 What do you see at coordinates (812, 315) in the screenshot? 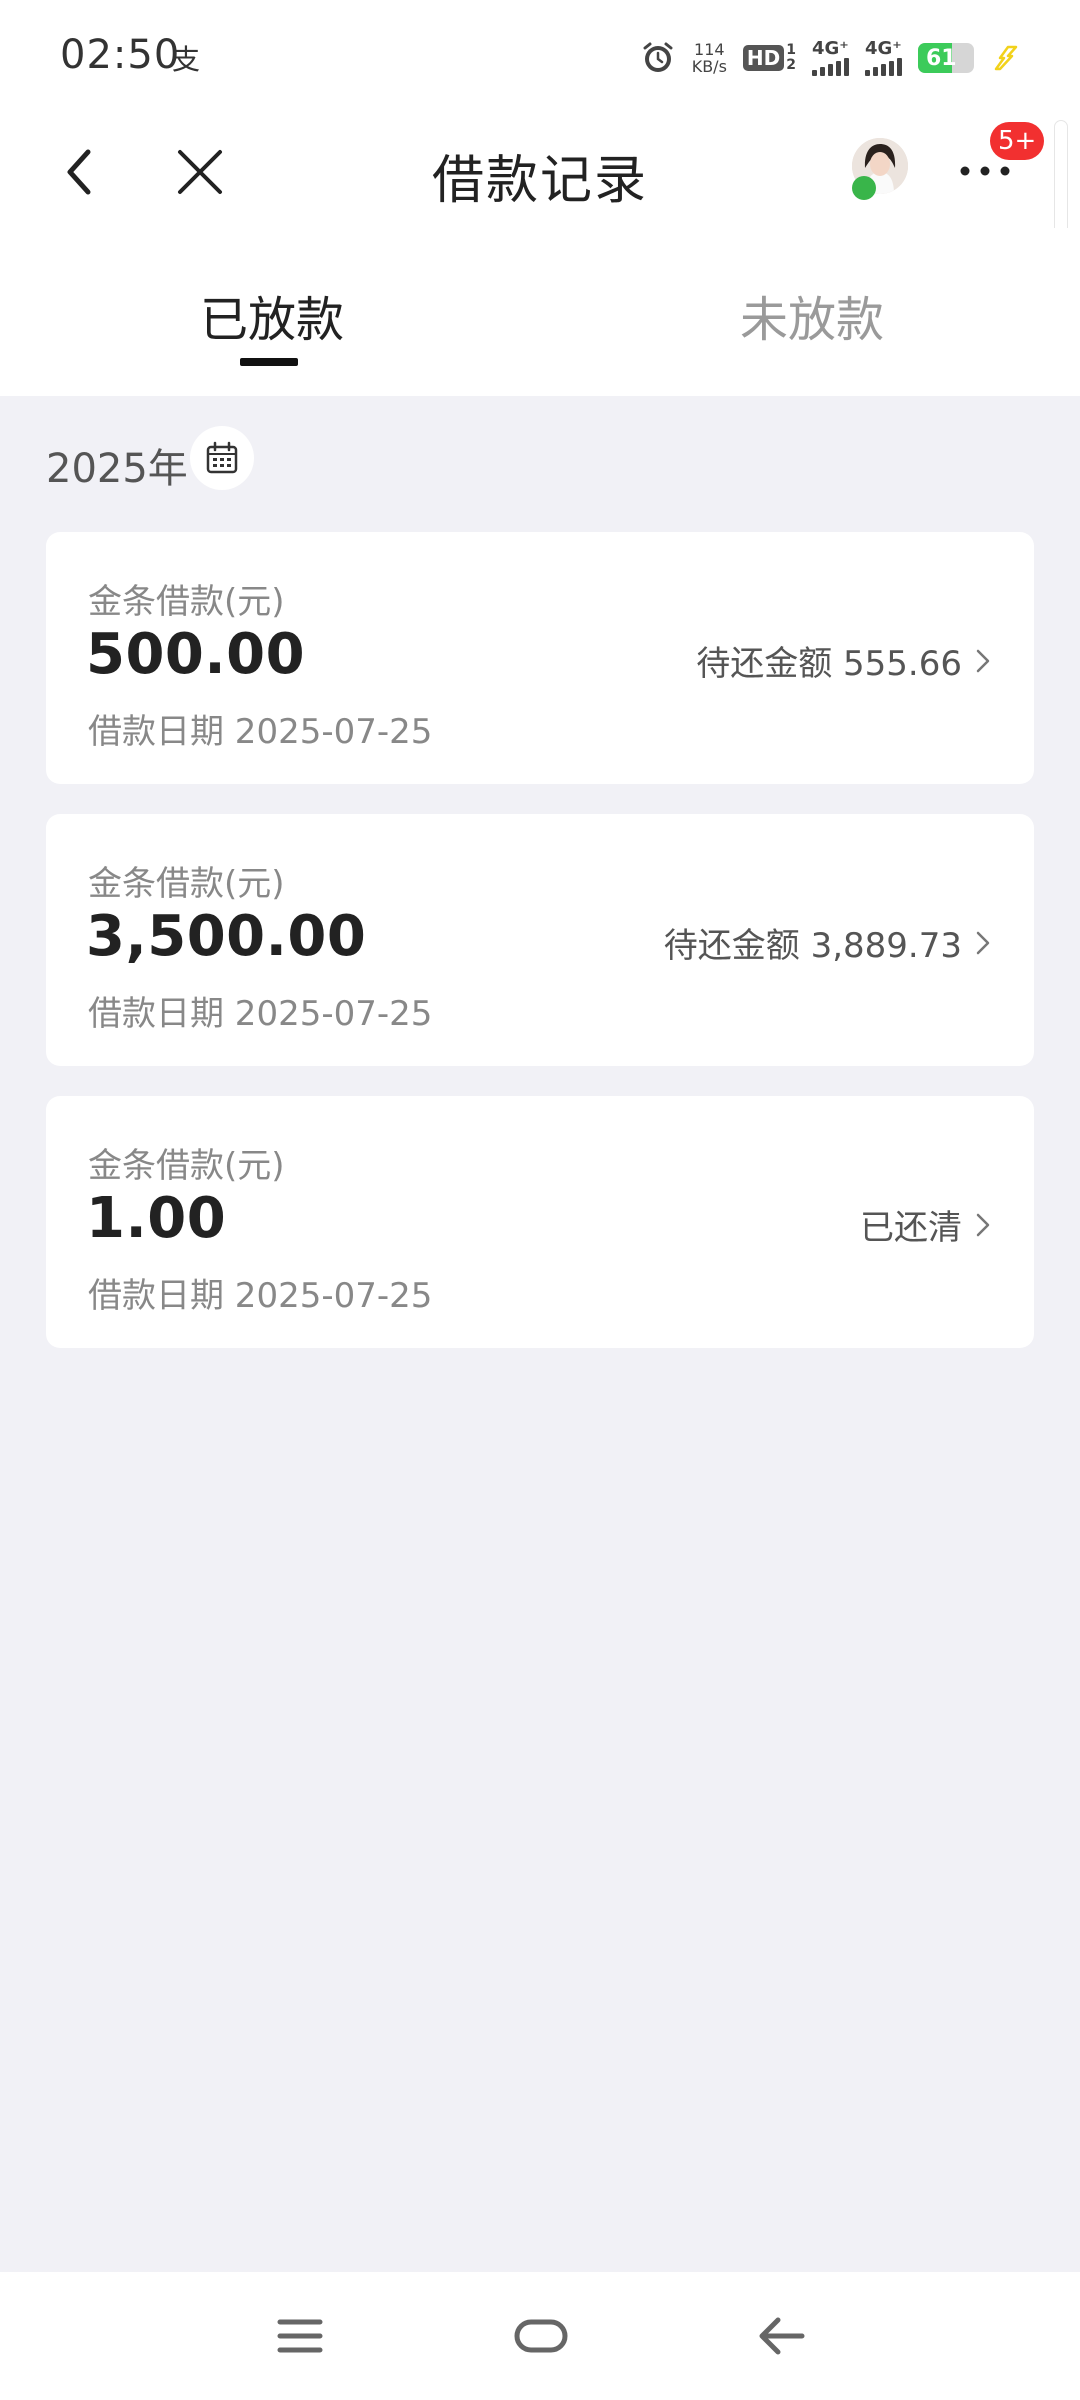
I see `tab-not-disbursed: 未放款` at bounding box center [812, 315].